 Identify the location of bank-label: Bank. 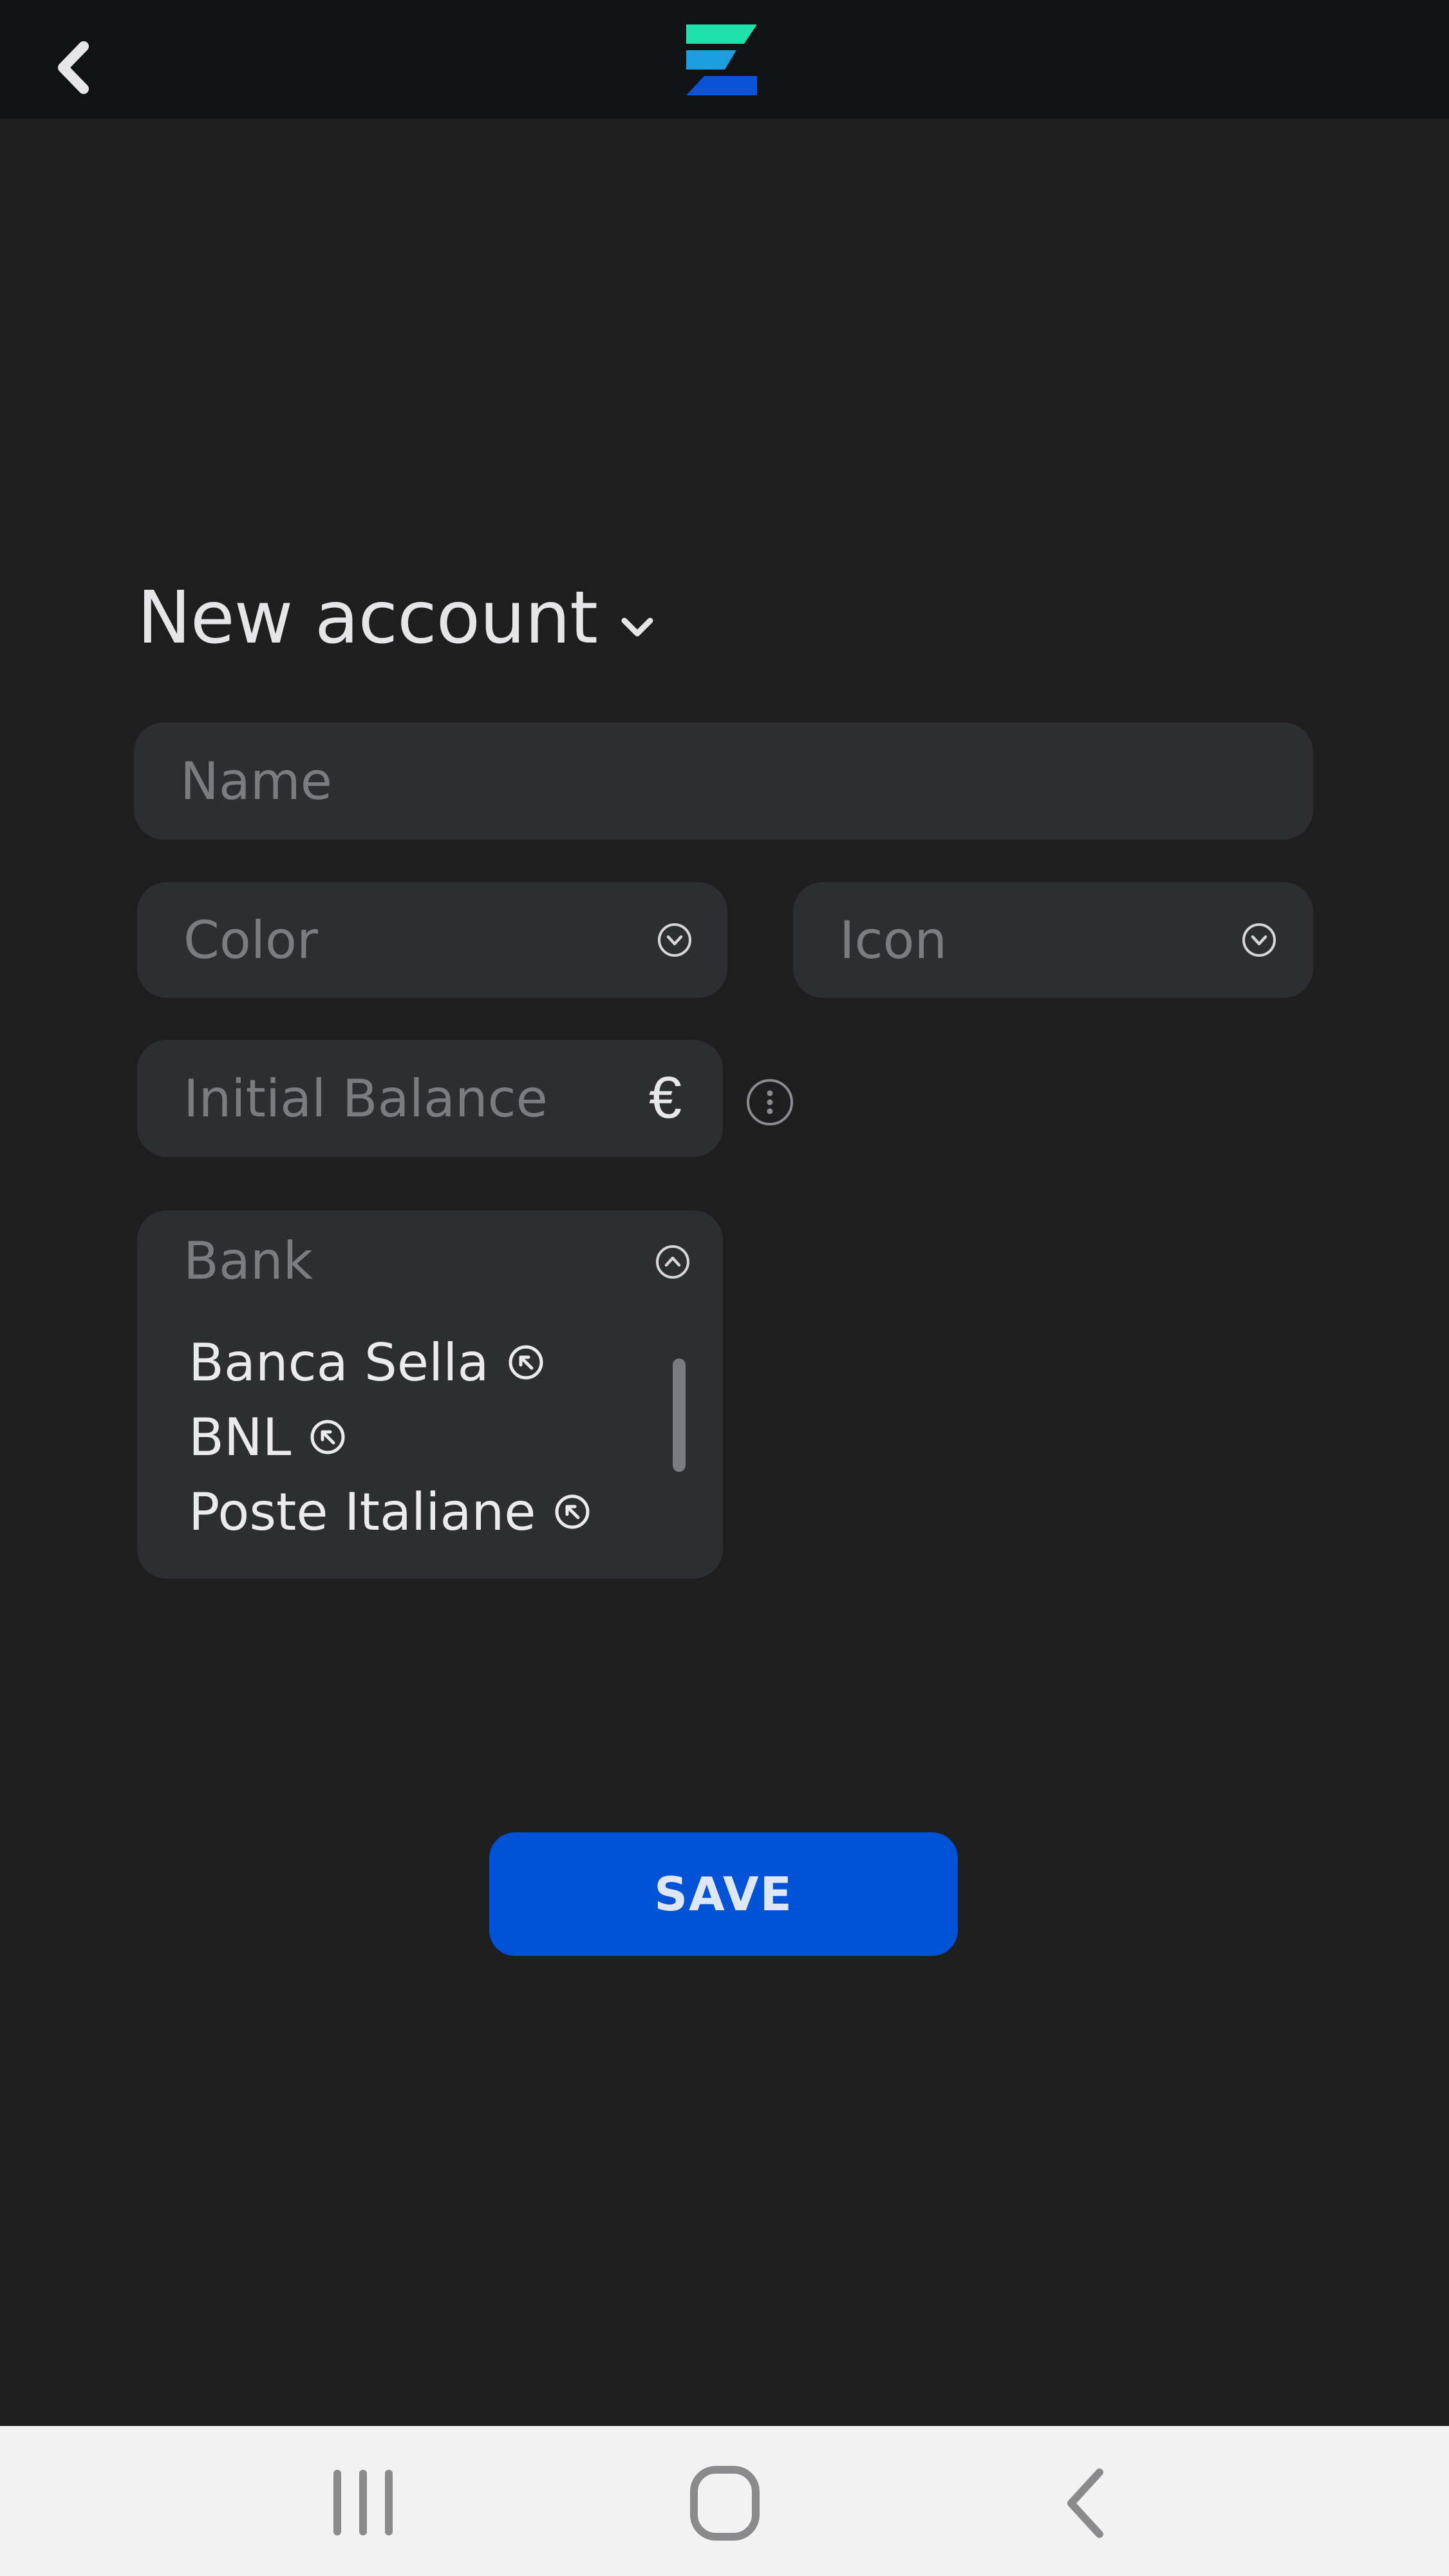
(248, 1261).